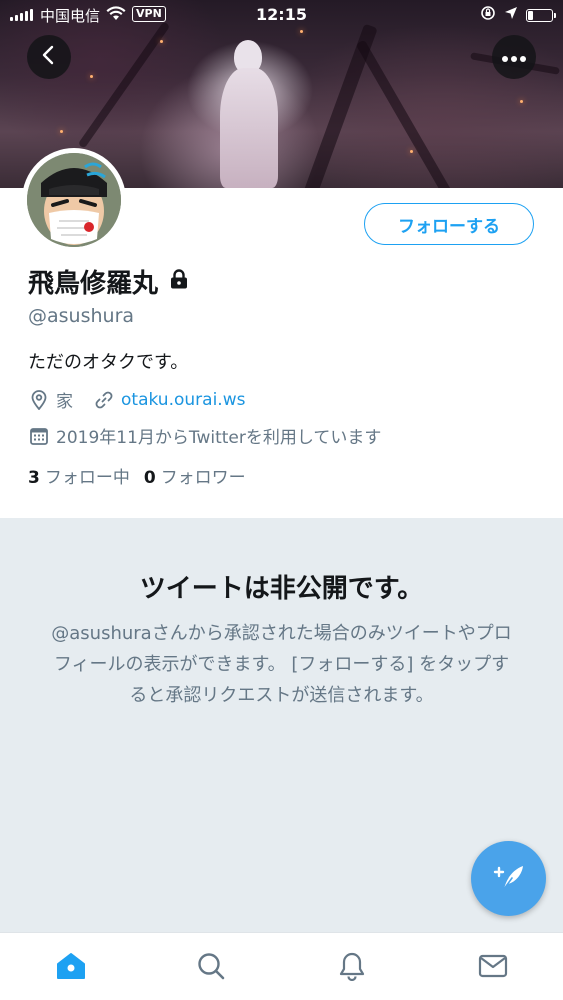 Image resolution: width=563 pixels, height=1000 pixels. Describe the element at coordinates (81, 316) in the screenshot. I see `username: @asushura` at that location.